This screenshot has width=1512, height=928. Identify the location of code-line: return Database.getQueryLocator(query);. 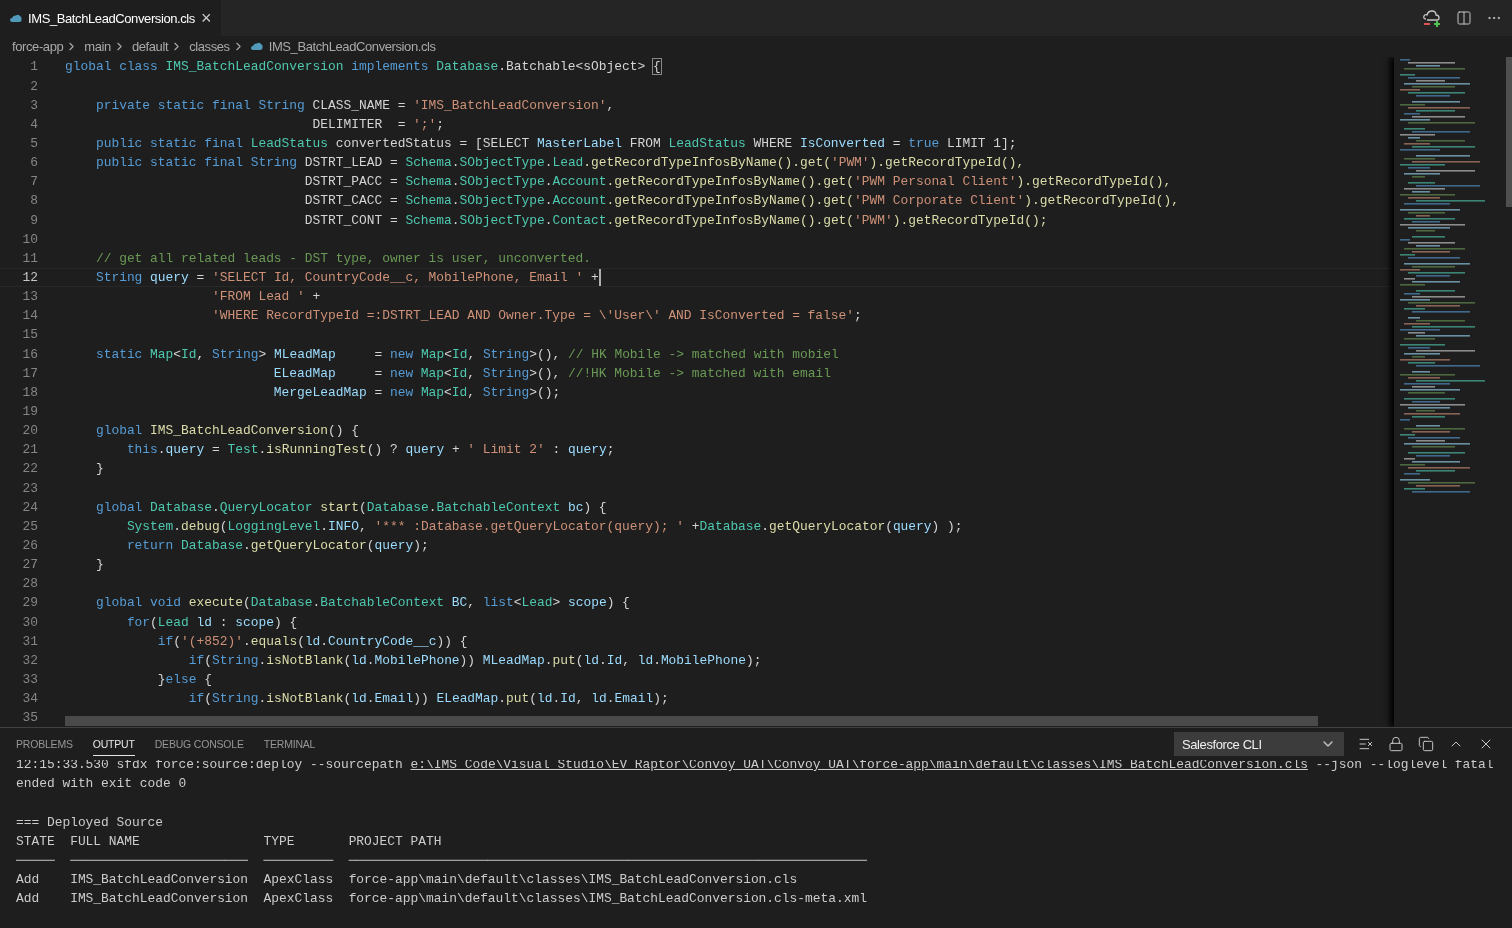
(277, 545).